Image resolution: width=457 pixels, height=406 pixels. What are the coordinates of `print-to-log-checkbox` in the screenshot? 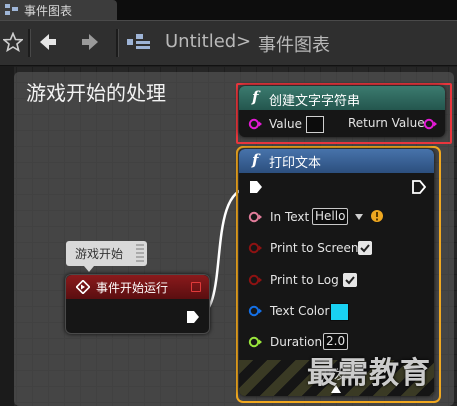 It's located at (350, 280).